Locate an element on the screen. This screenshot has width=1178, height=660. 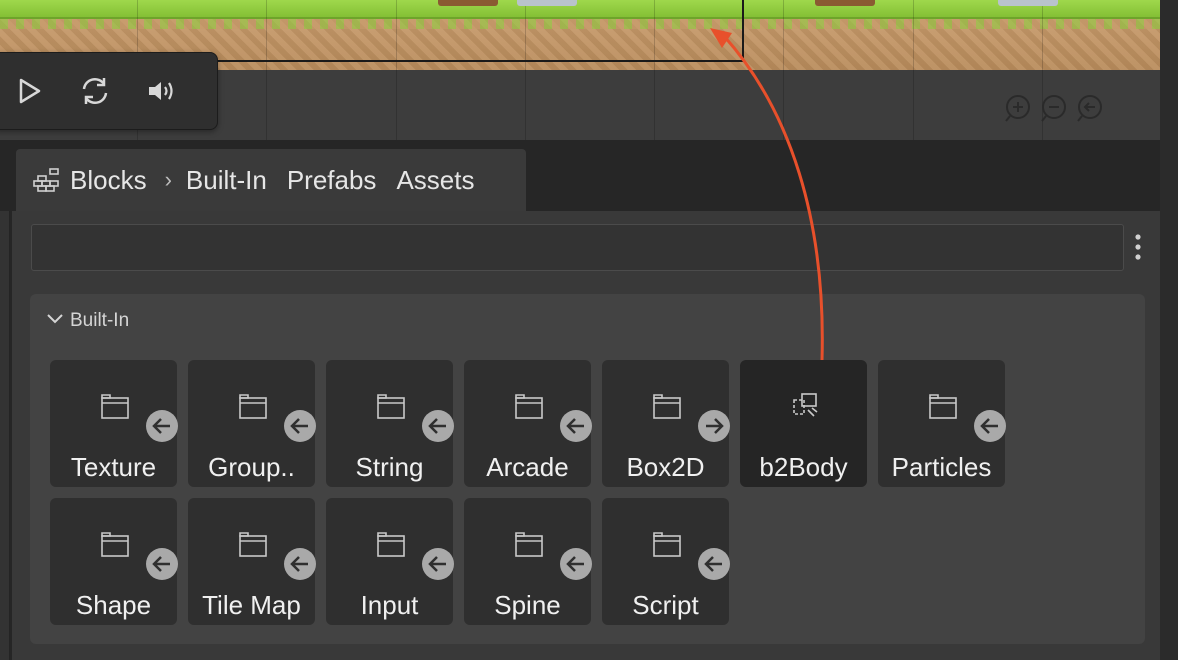
breadcrumb-item-built-in: Built-In is located at coordinates (226, 180).